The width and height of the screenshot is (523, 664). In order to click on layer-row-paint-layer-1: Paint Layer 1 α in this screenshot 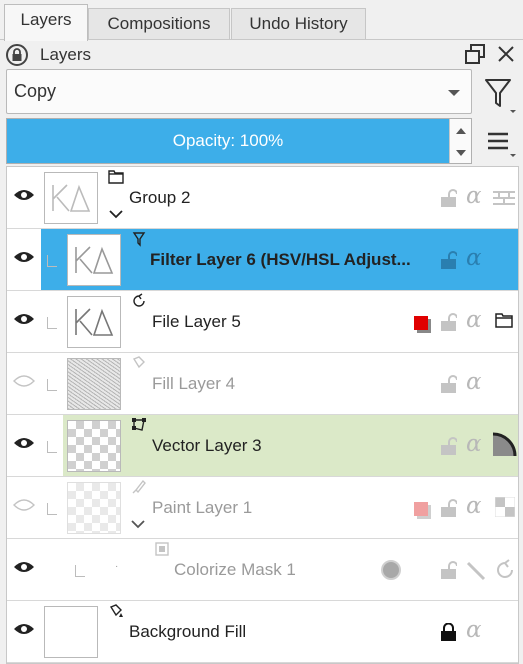, I will do `click(262, 508)`.